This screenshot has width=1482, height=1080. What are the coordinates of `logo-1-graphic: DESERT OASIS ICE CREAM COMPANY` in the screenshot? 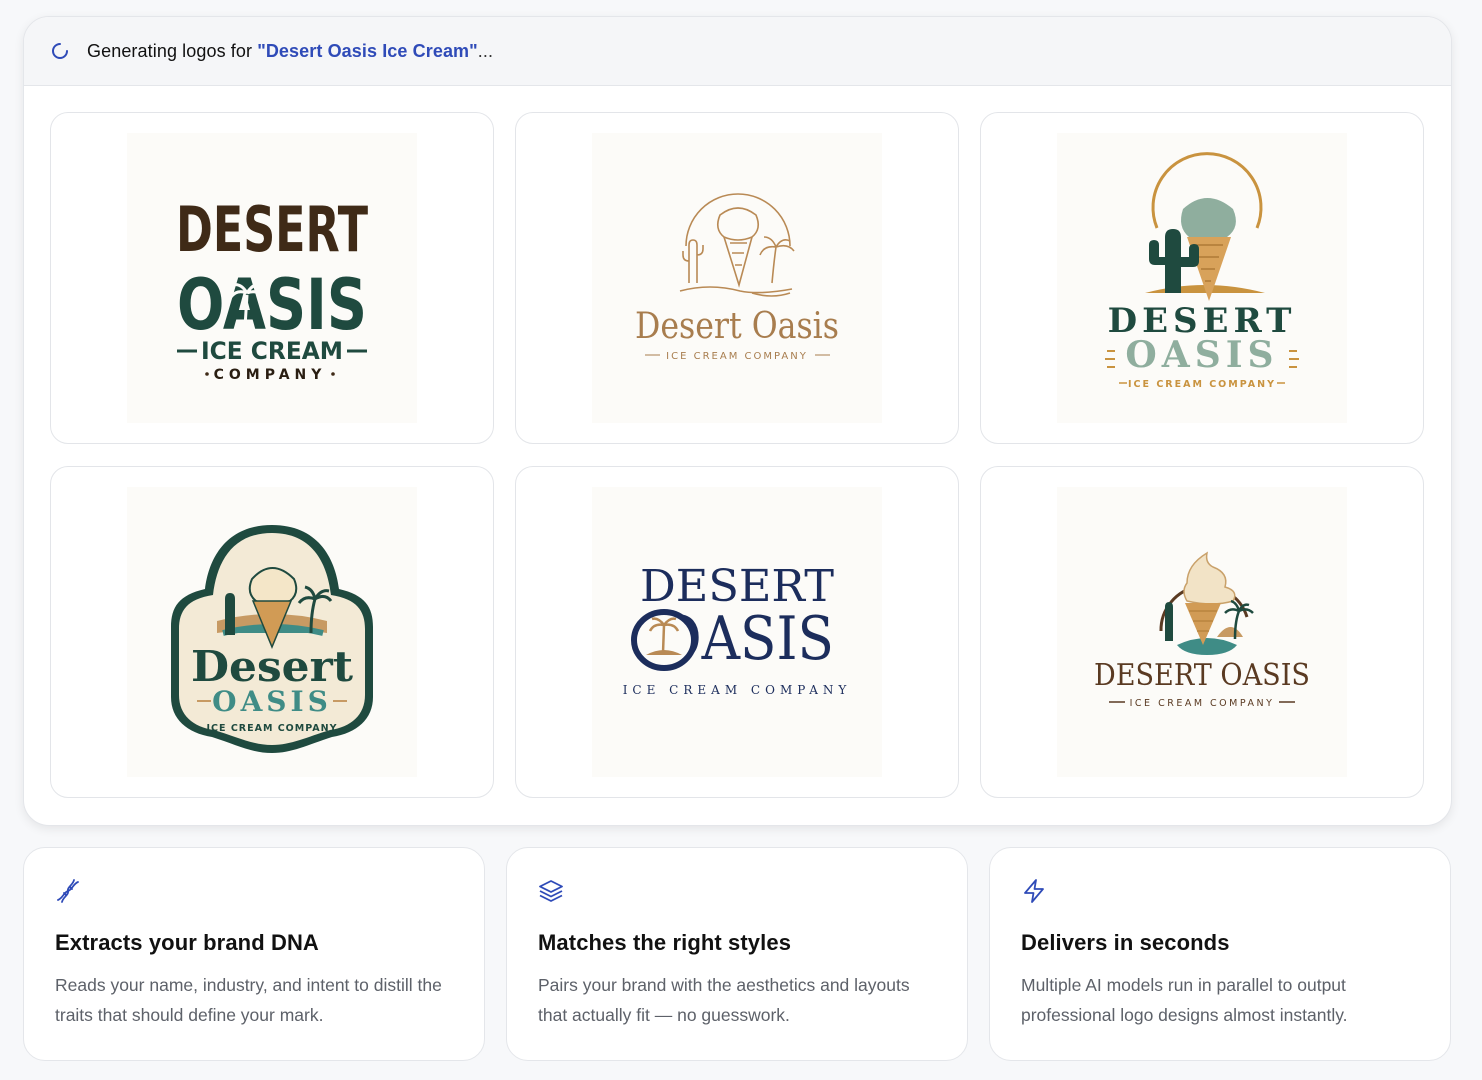 It's located at (272, 288).